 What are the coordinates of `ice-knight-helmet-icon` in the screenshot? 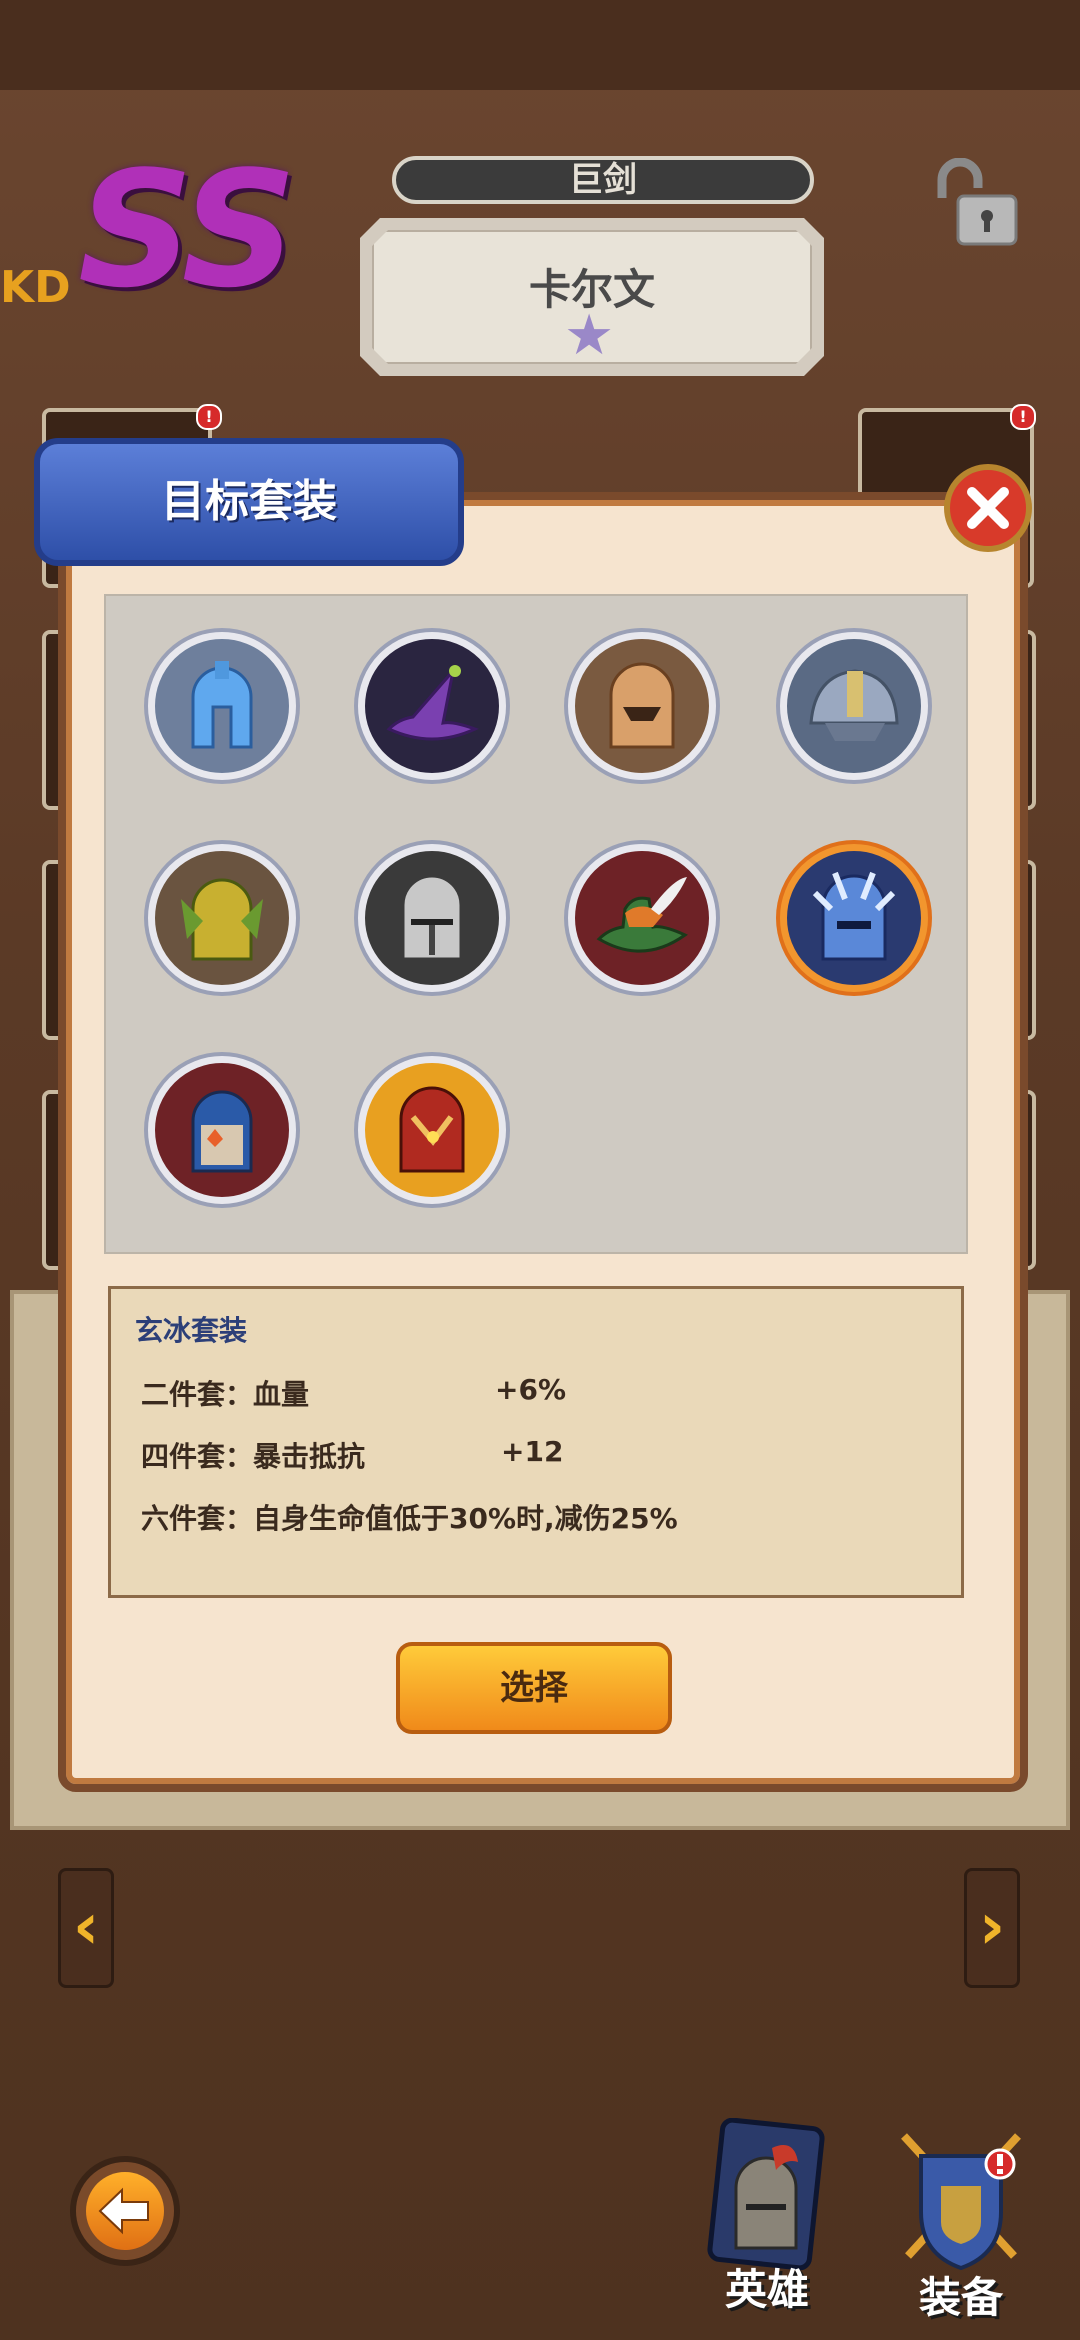 It's located at (854, 916).